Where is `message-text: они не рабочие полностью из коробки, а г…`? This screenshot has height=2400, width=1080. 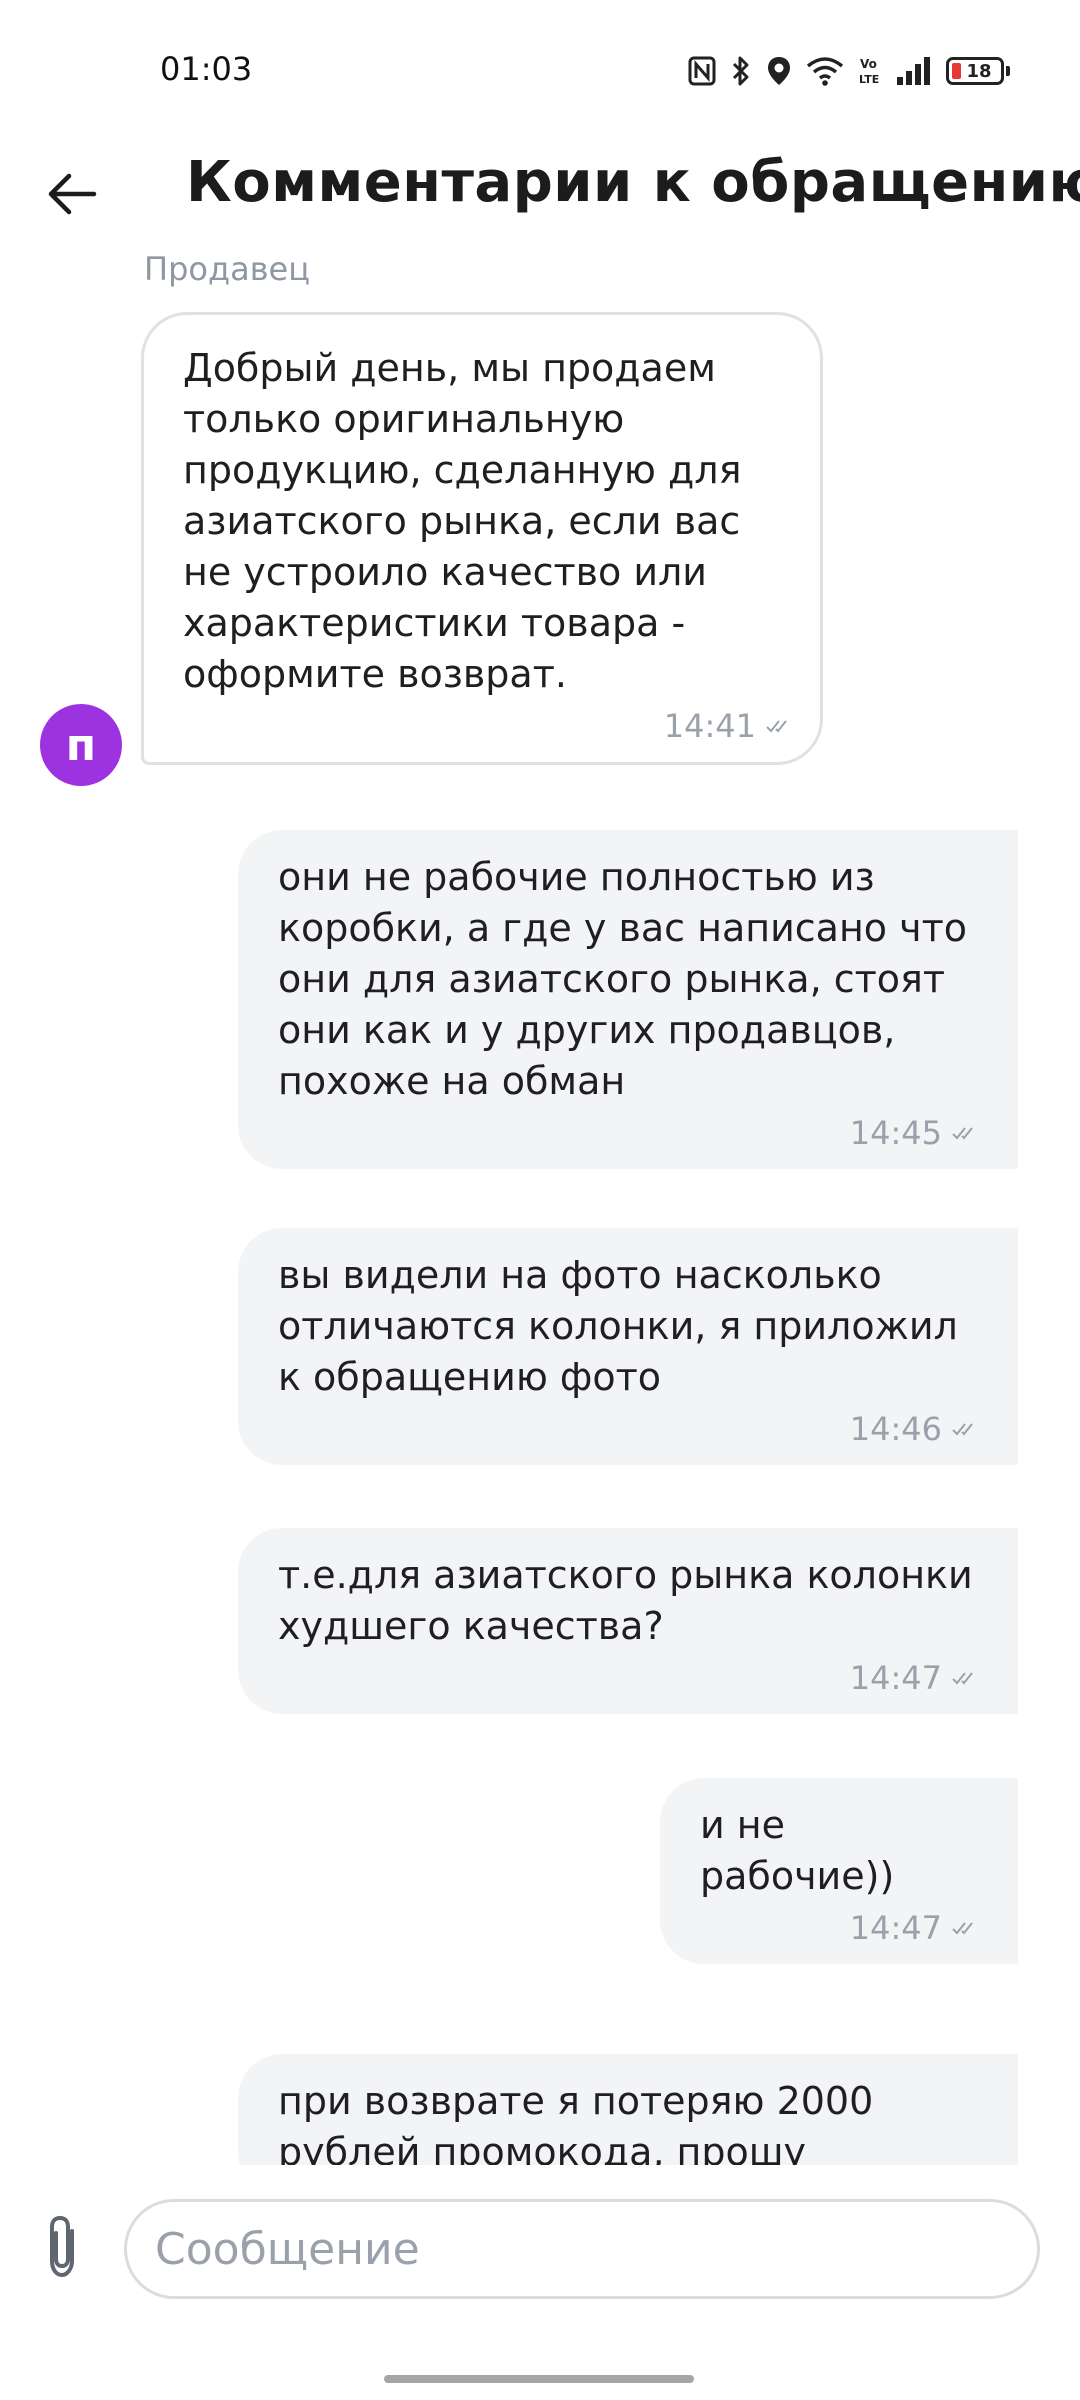
message-text: они не рабочие полностью из коробки, а г… is located at coordinates (629, 979).